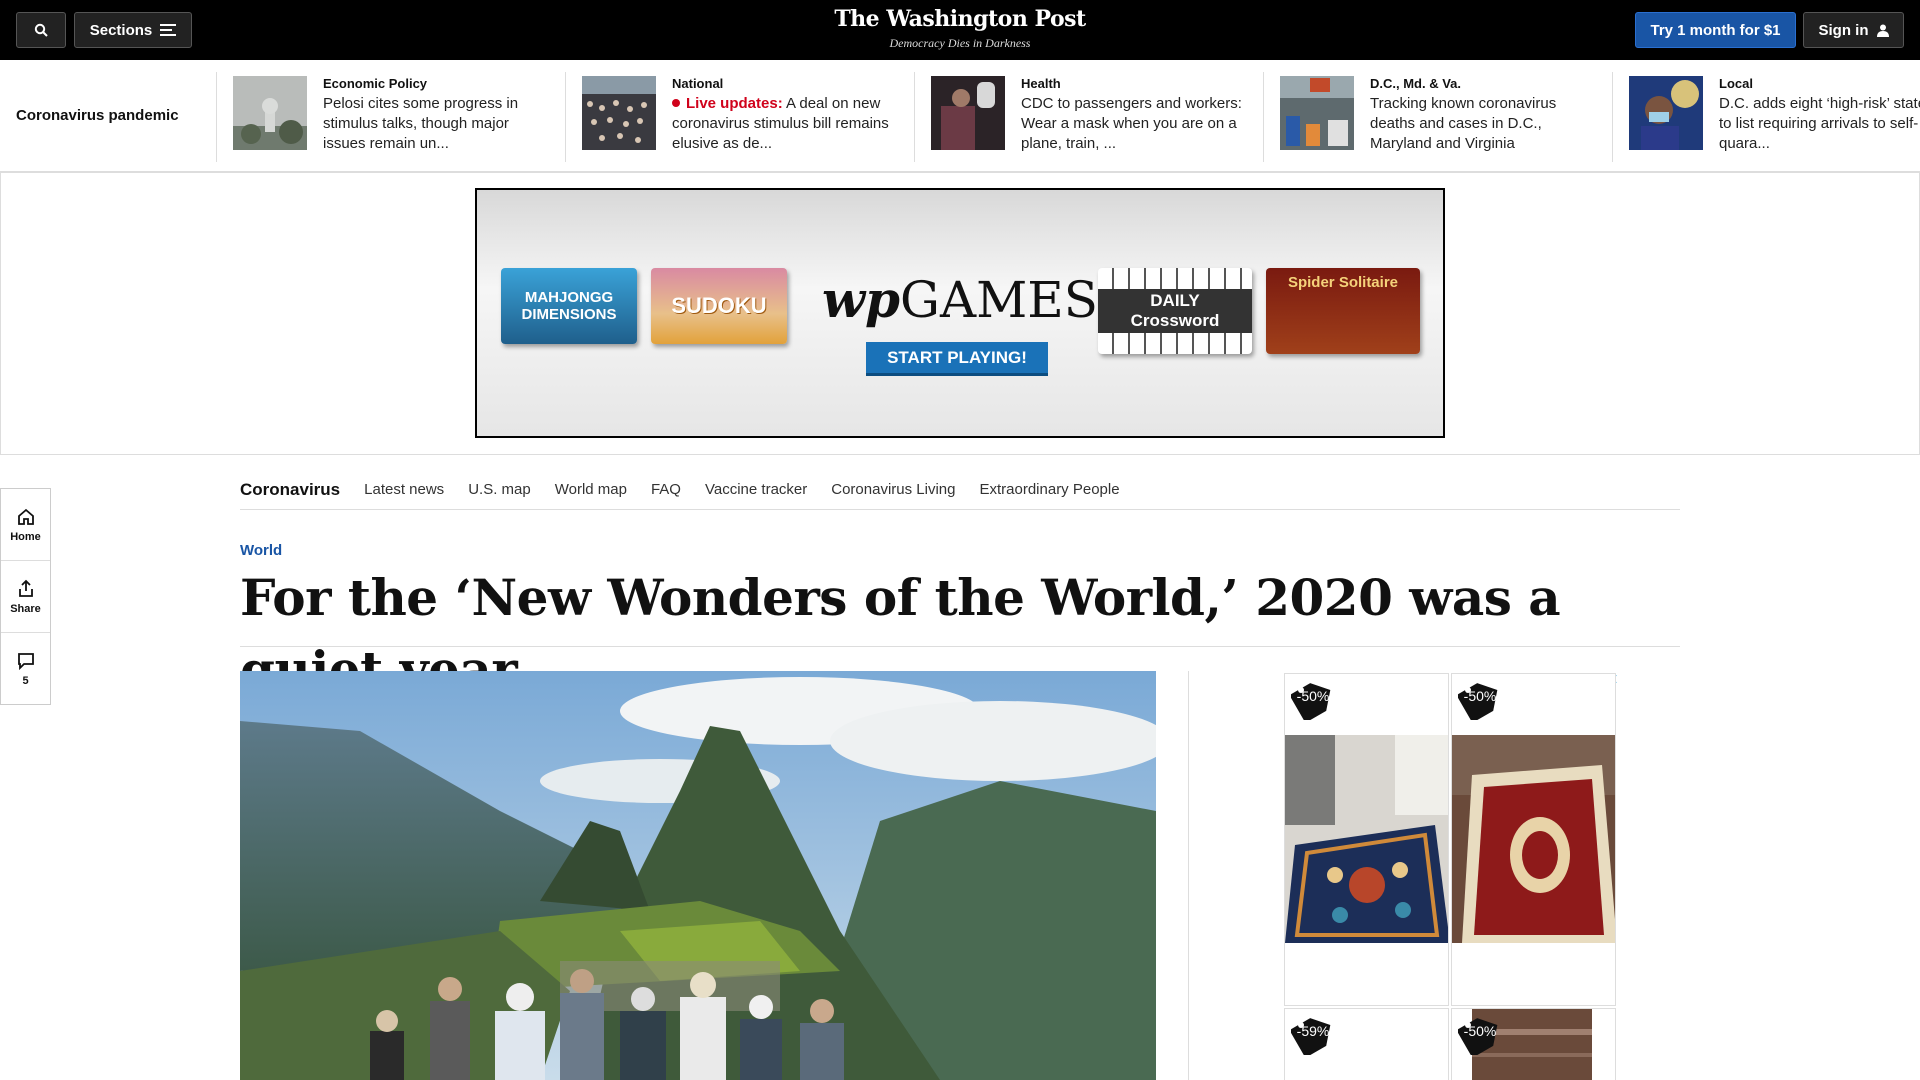 The image size is (1920, 1080). What do you see at coordinates (25, 588) in the screenshot?
I see `share-icon` at bounding box center [25, 588].